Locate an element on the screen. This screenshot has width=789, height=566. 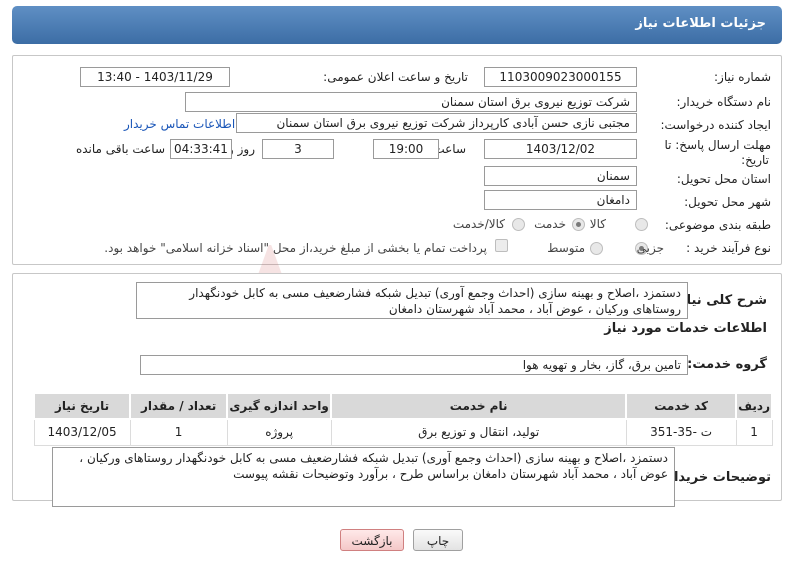
back-button: بازگشت is located at coordinates (372, 540).